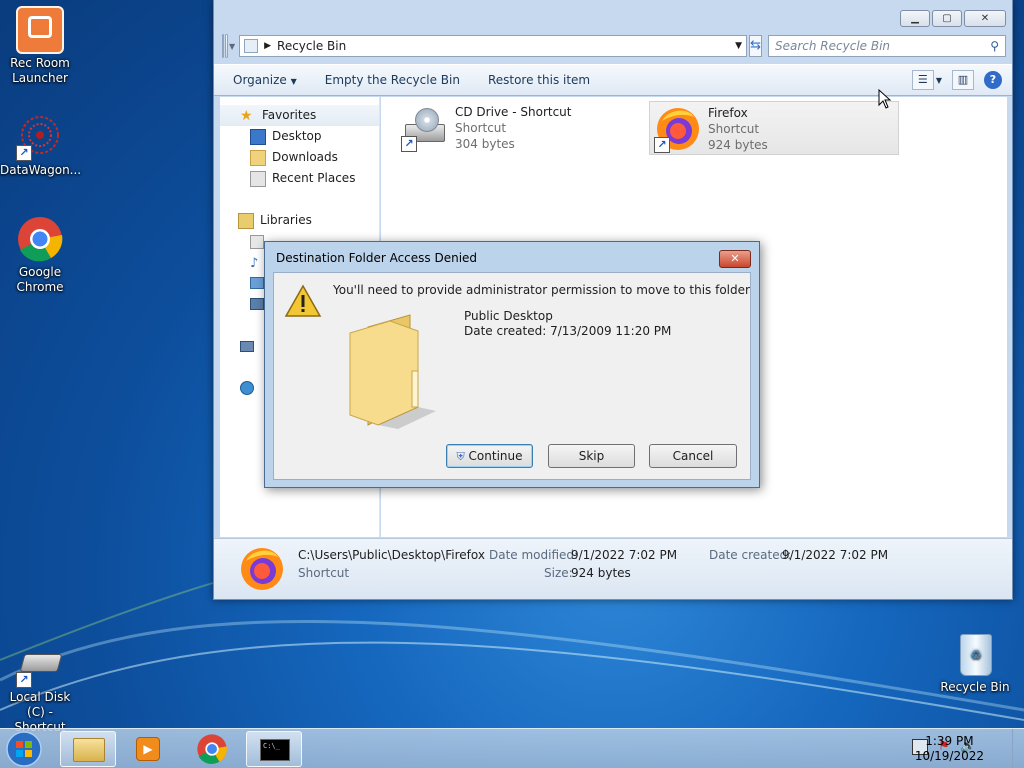 The image size is (1024, 768). What do you see at coordinates (40, 30) in the screenshot?
I see `rec-room-icon` at bounding box center [40, 30].